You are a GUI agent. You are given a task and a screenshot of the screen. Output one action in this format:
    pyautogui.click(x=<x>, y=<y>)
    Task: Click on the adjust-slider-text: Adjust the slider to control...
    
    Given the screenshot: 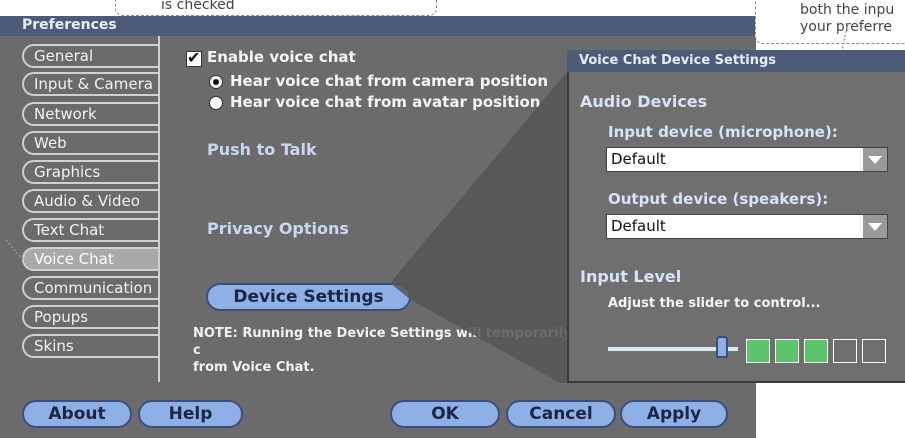 What is the action you would take?
    pyautogui.click(x=714, y=303)
    